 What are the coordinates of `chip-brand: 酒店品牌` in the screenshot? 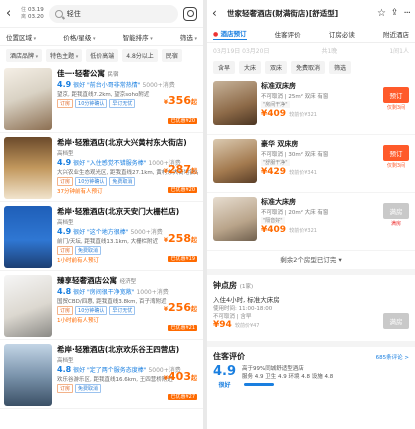 It's located at (24, 55).